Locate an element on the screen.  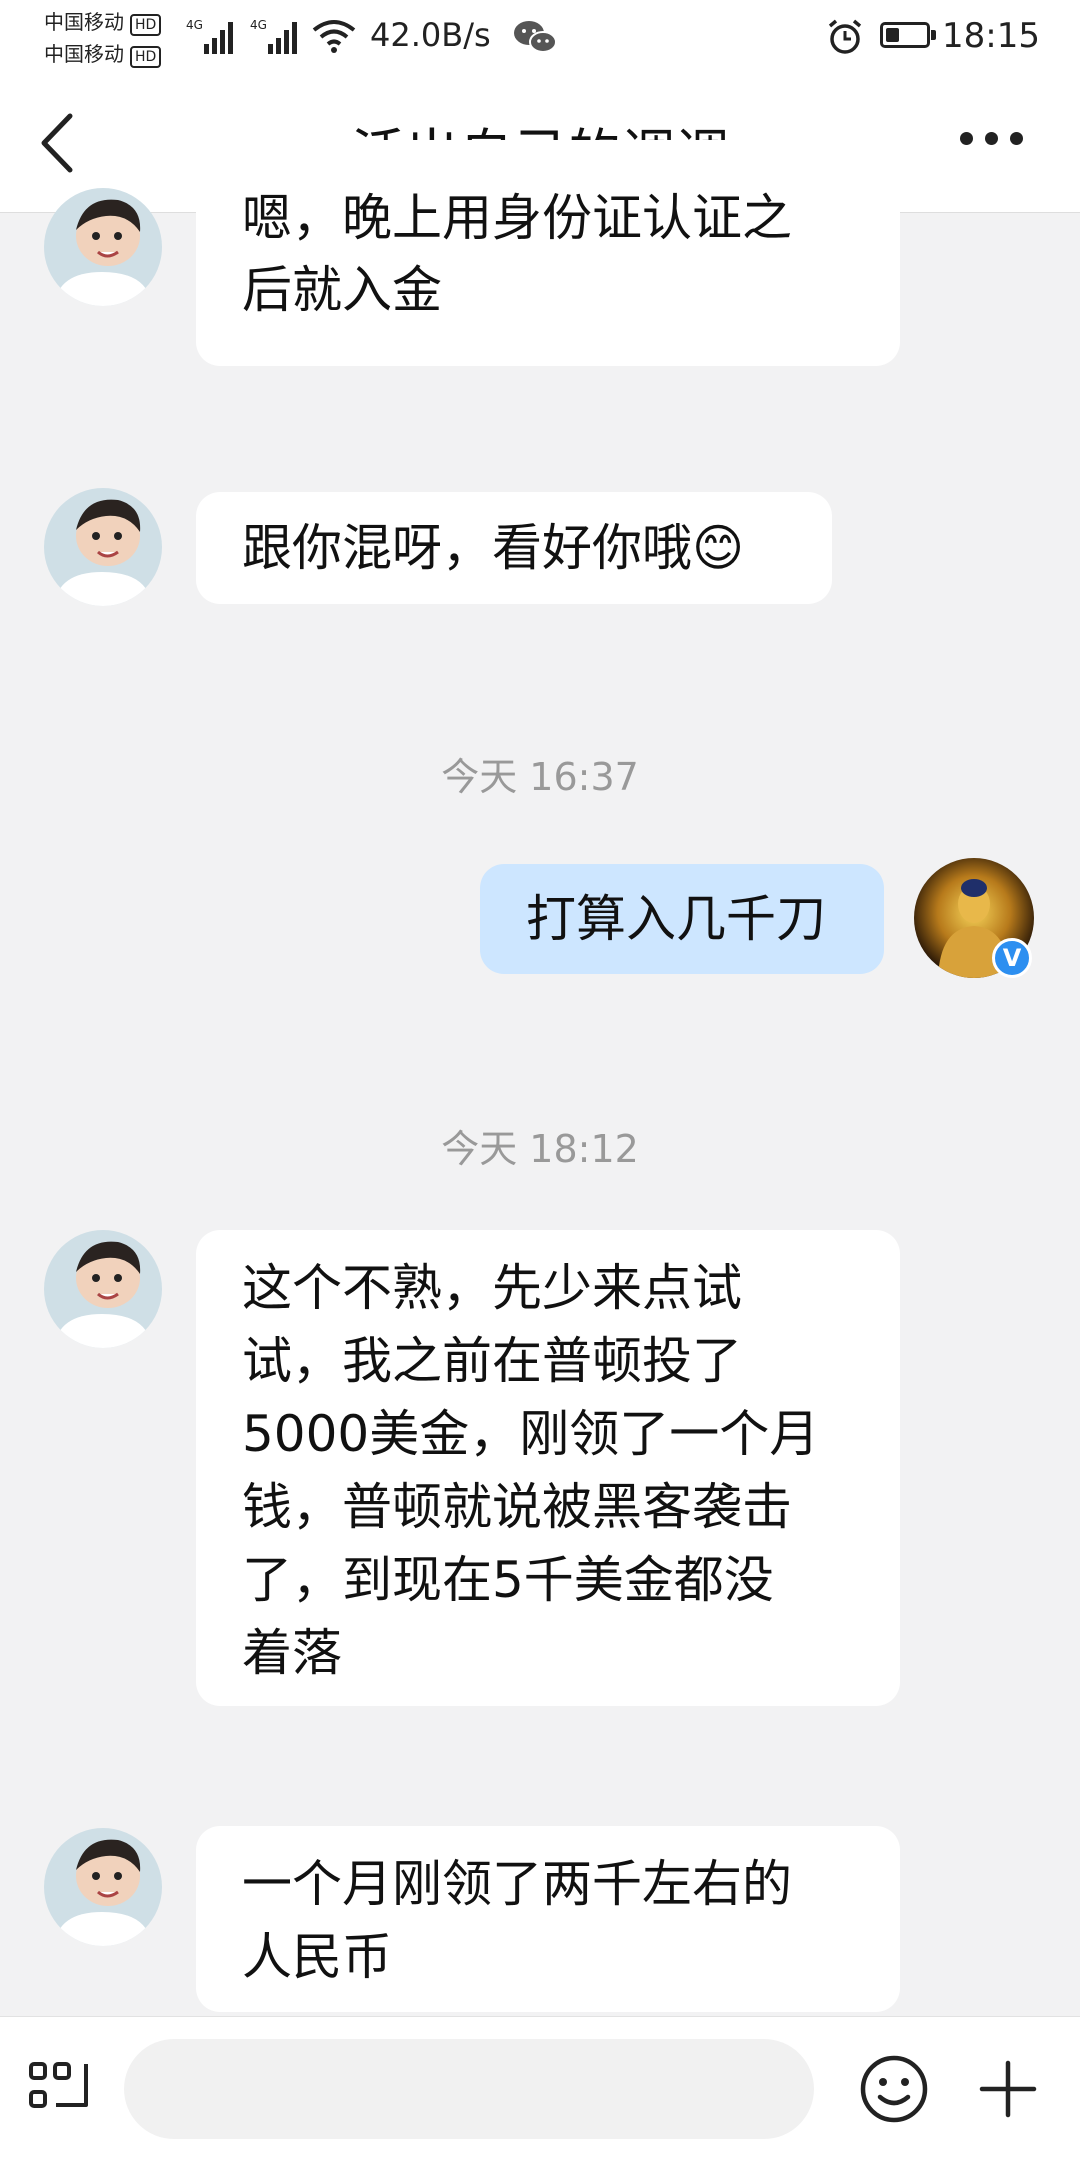
message-text-line: 这个不熟，先少来点试 is located at coordinates (492, 1288).